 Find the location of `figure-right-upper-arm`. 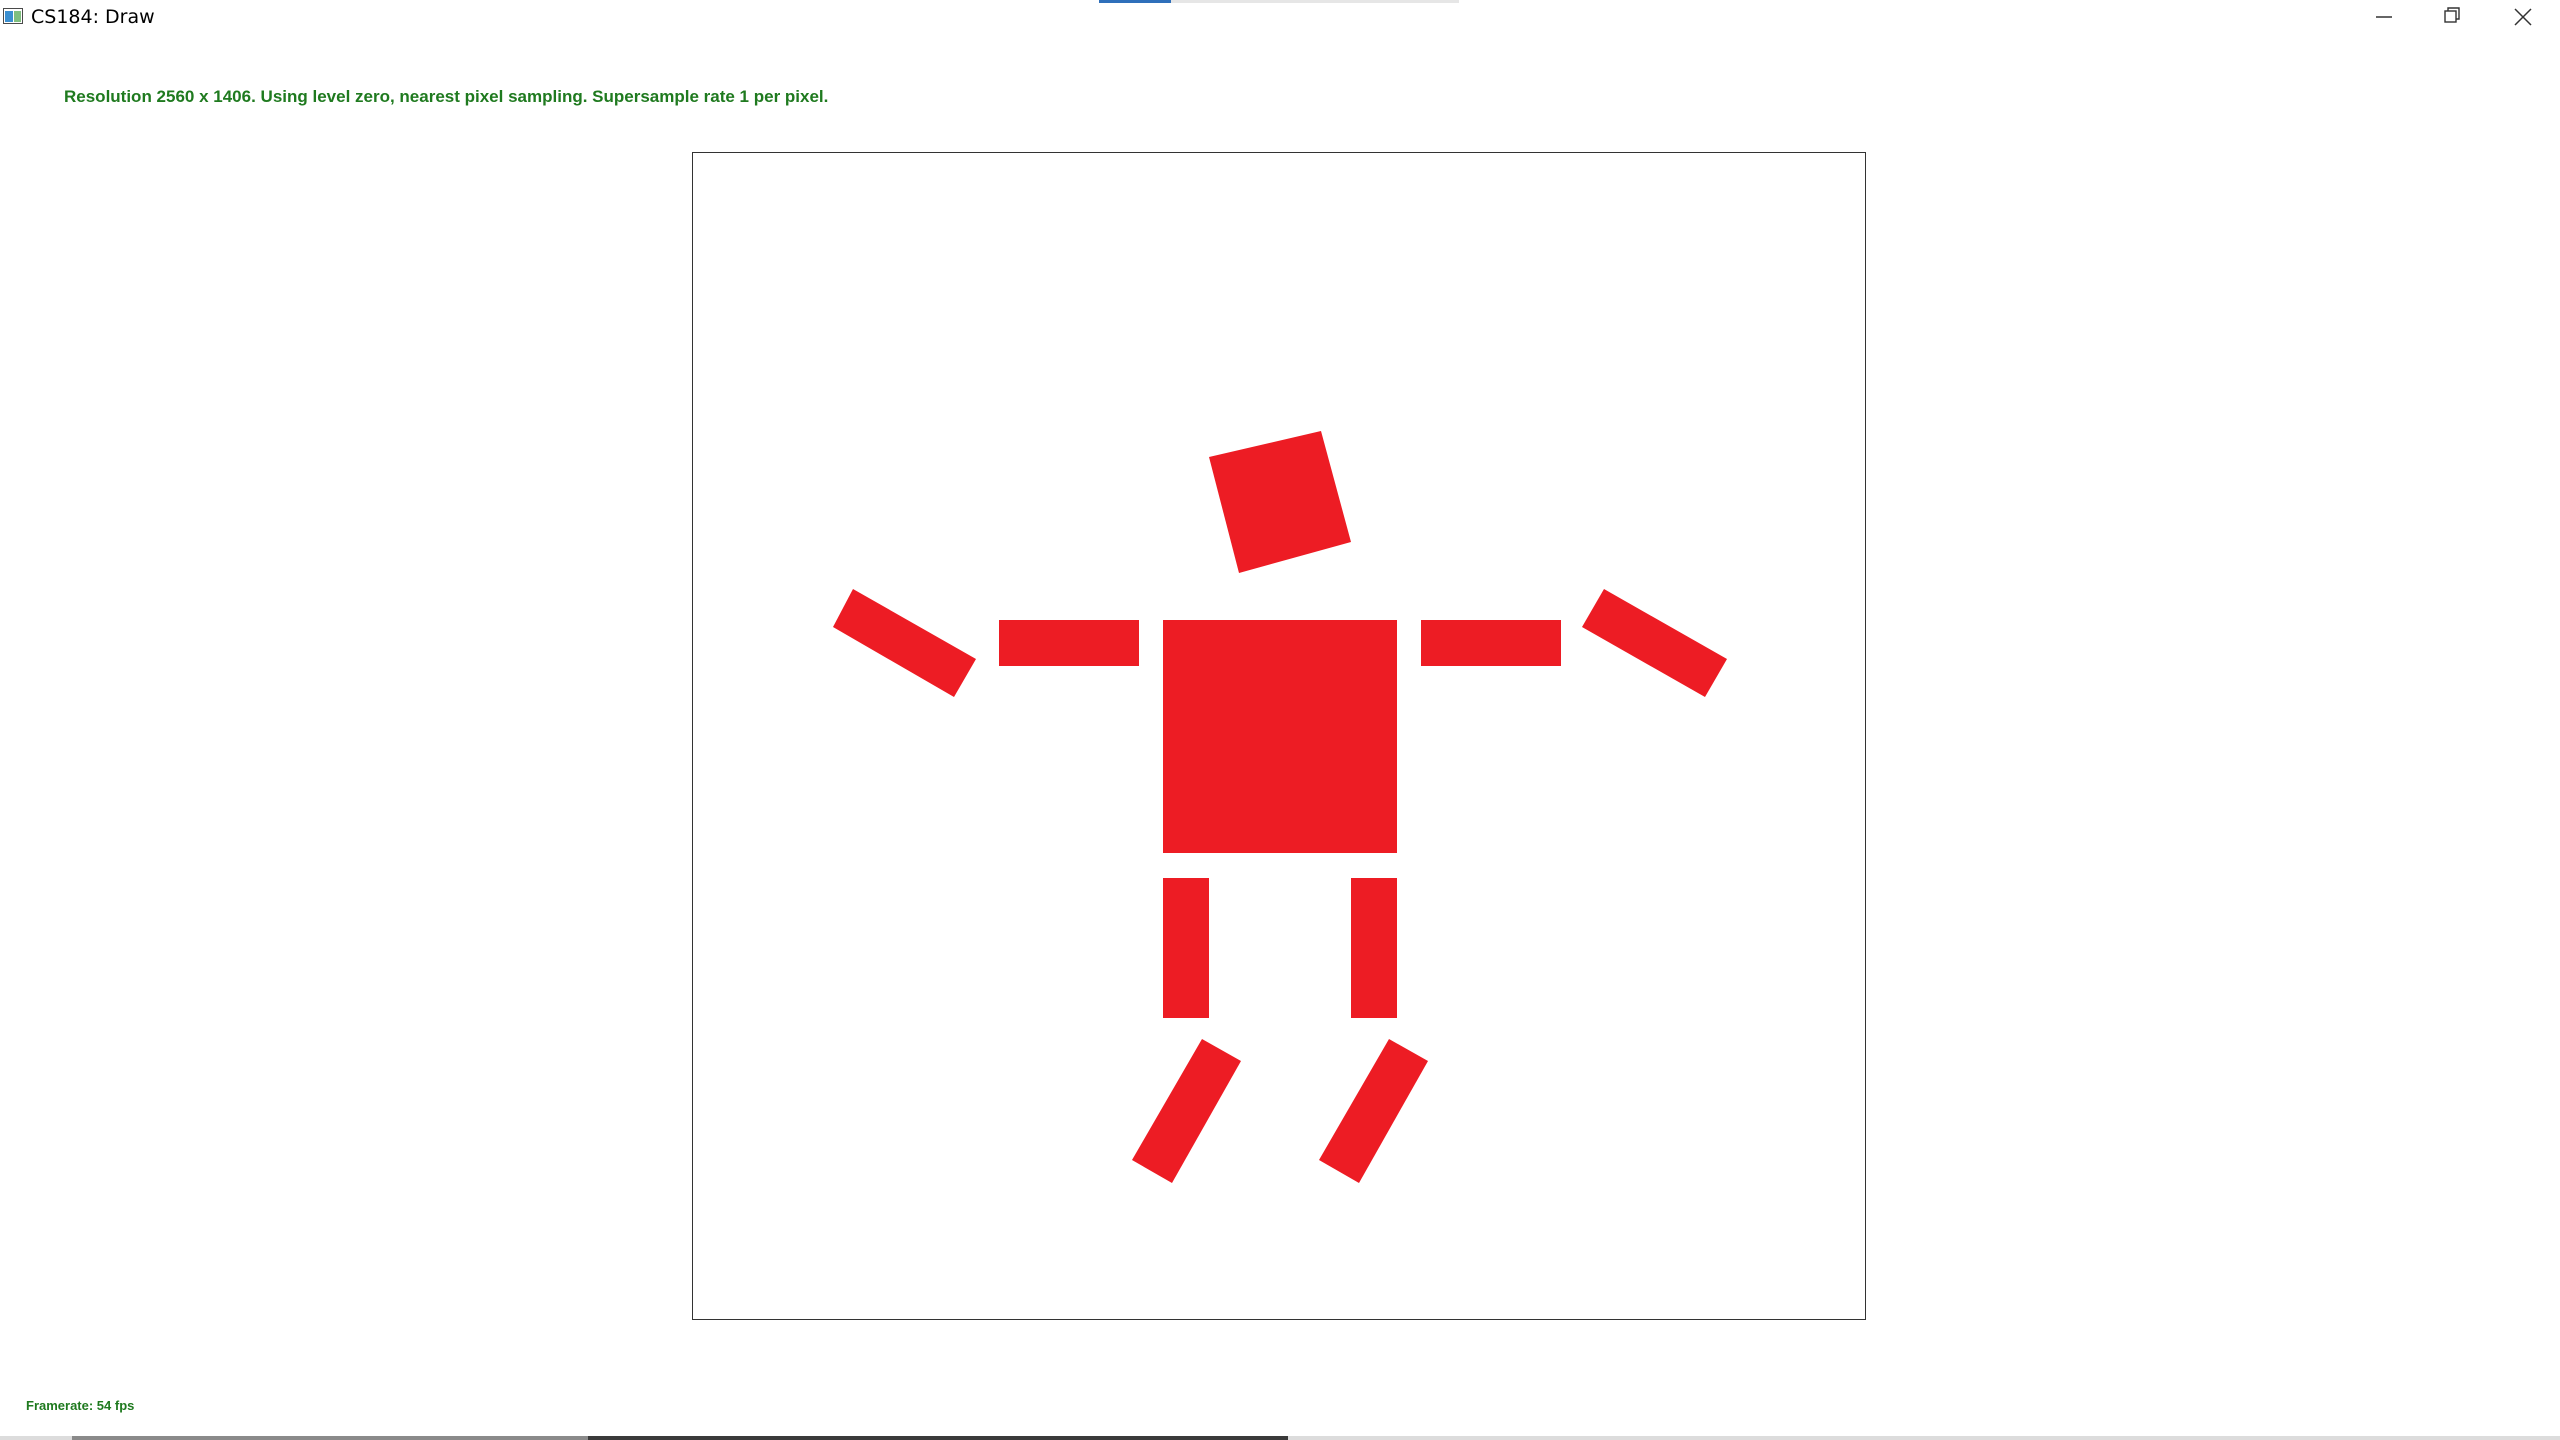

figure-right-upper-arm is located at coordinates (1491, 643).